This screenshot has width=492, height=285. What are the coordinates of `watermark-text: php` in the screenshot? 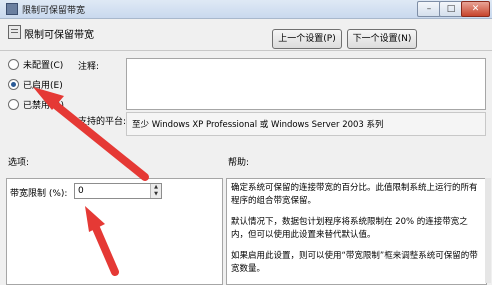 It's located at (424, 249).